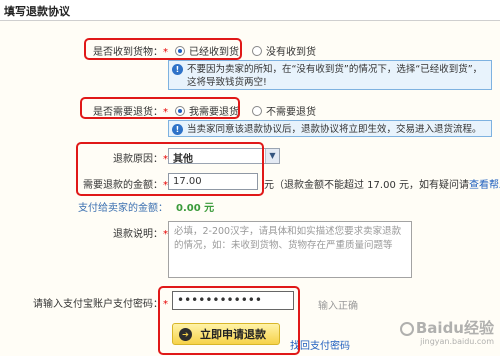 Image resolution: width=500 pixels, height=356 pixels. I want to click on received-goods-label: 是否收到货物：*, so click(130, 52).